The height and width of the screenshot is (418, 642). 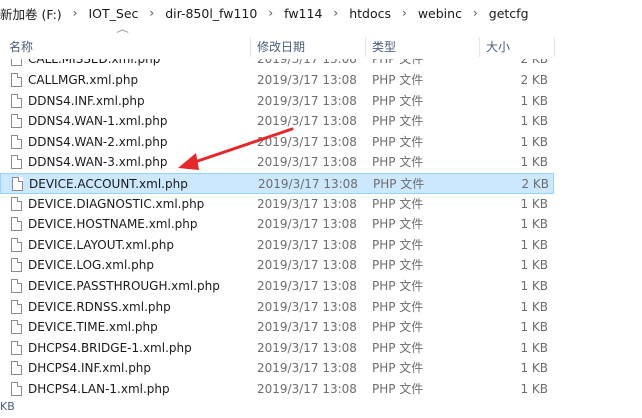 What do you see at coordinates (384, 47) in the screenshot?
I see `column-header-type: 类型` at bounding box center [384, 47].